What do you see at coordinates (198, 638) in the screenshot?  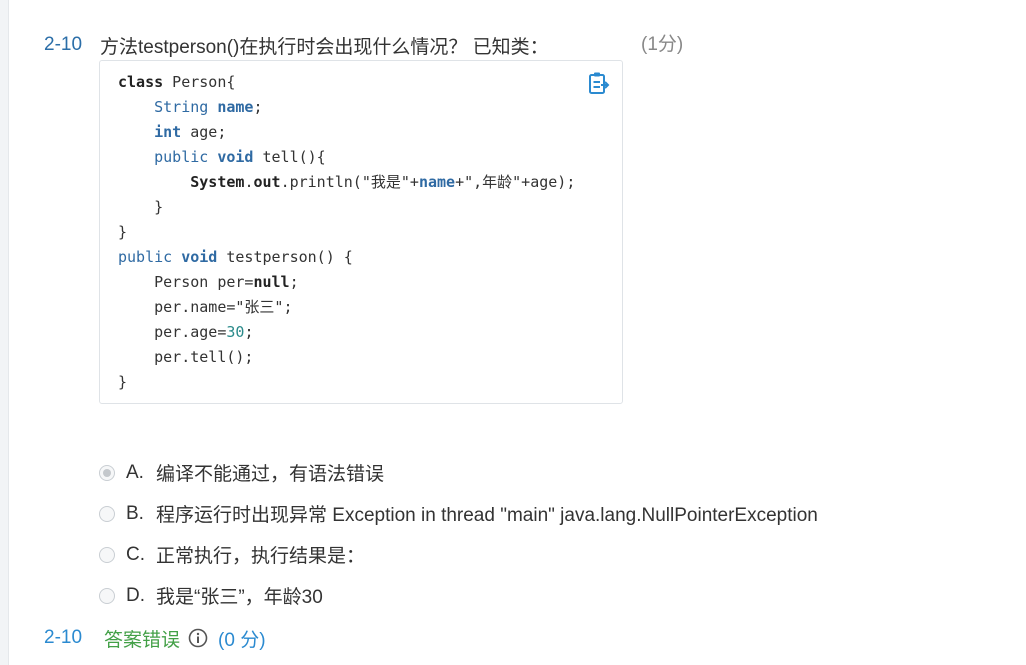 I see `info-icon` at bounding box center [198, 638].